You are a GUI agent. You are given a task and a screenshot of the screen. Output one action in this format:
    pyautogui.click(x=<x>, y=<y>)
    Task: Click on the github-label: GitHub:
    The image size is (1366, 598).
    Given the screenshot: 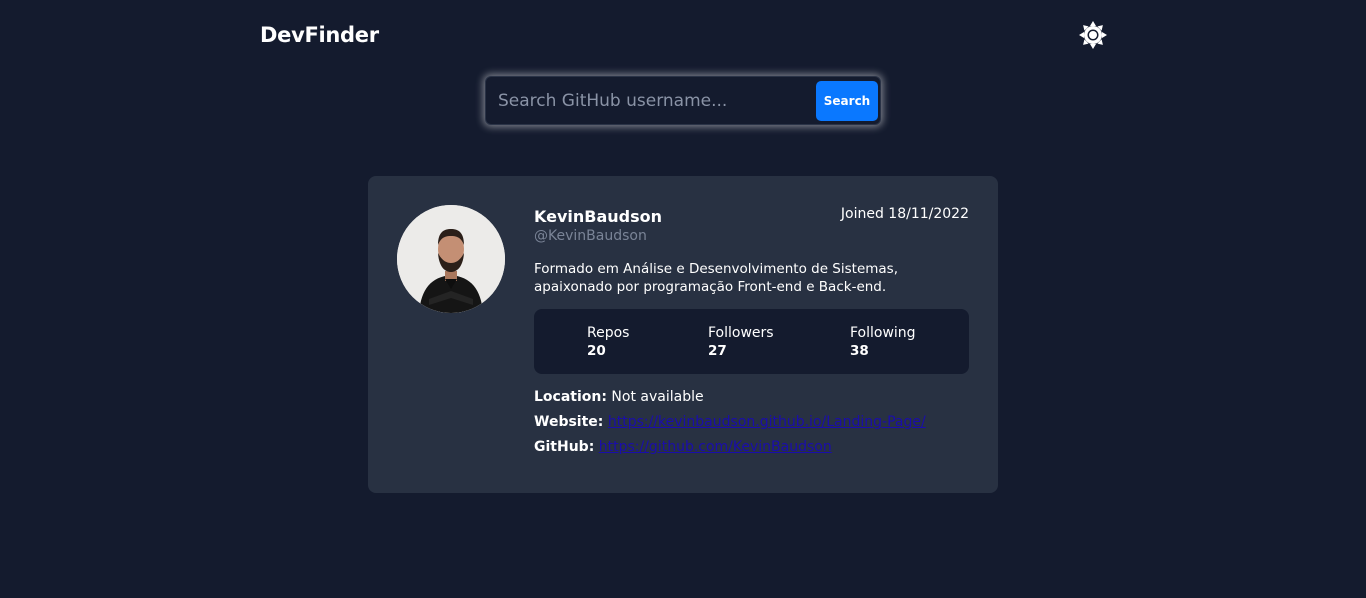 What is the action you would take?
    pyautogui.click(x=564, y=447)
    